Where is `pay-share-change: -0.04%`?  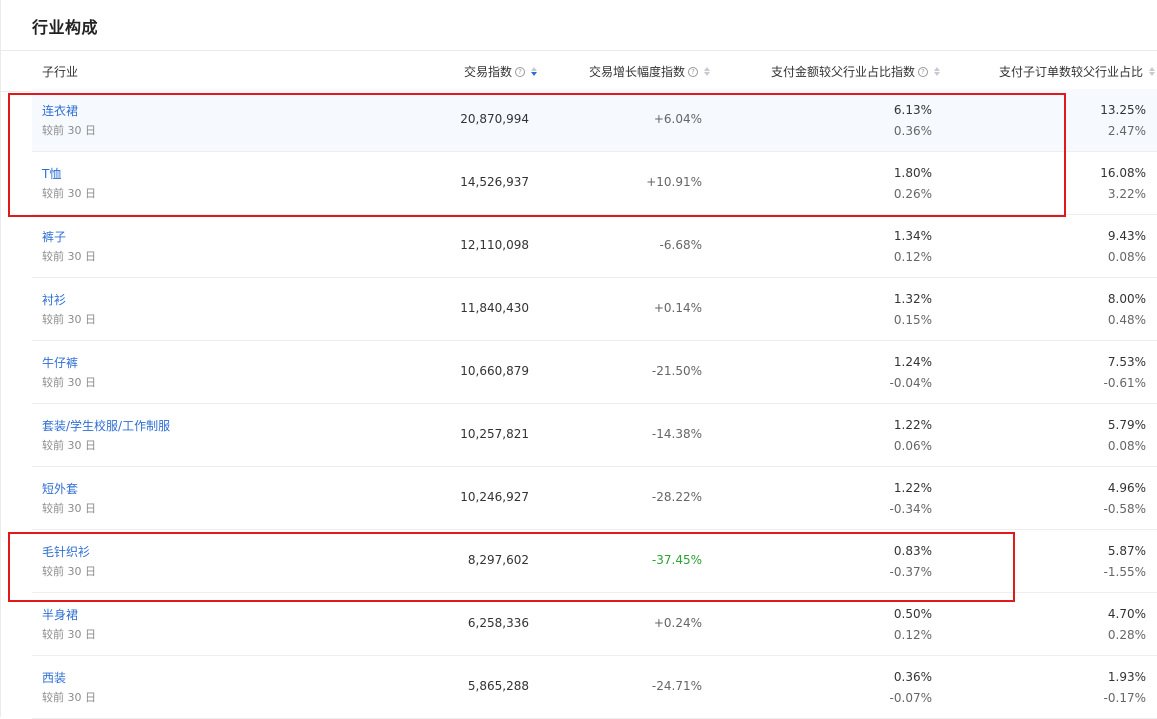 pay-share-change: -0.04% is located at coordinates (910, 383).